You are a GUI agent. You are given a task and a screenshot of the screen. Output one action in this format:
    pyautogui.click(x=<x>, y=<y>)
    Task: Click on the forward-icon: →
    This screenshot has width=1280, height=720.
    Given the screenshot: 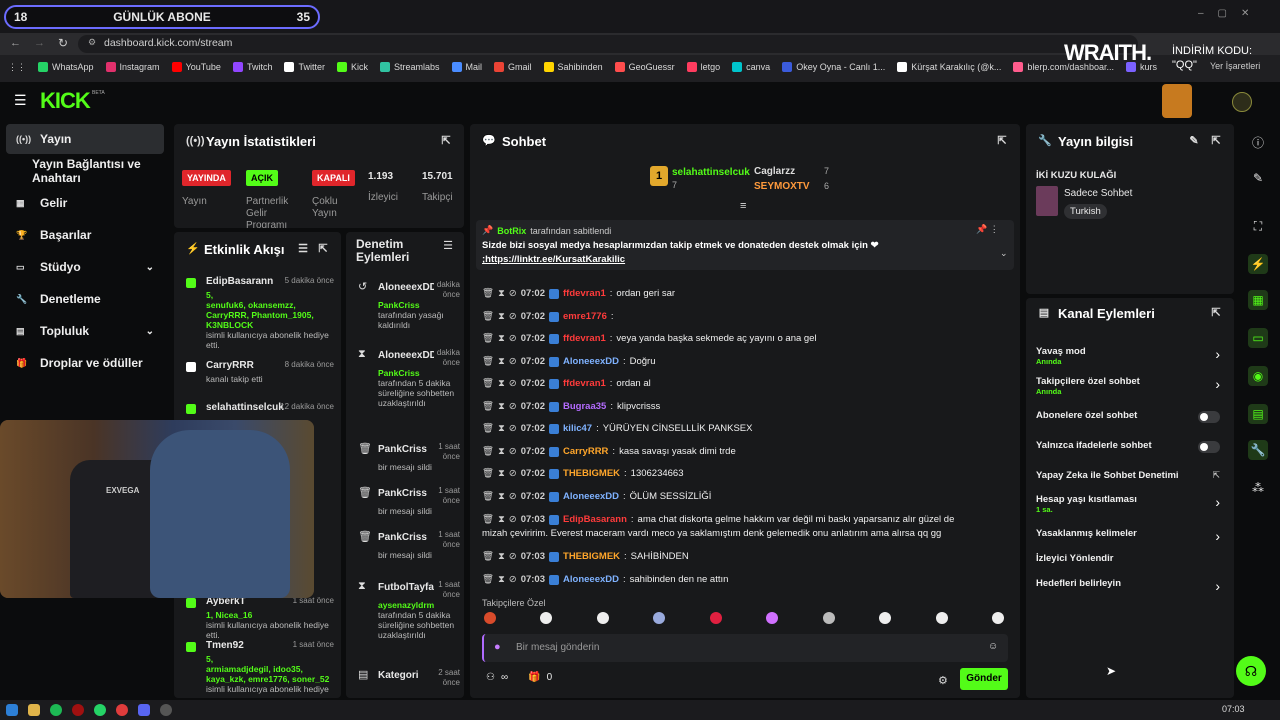 What is the action you would take?
    pyautogui.click(x=39, y=43)
    